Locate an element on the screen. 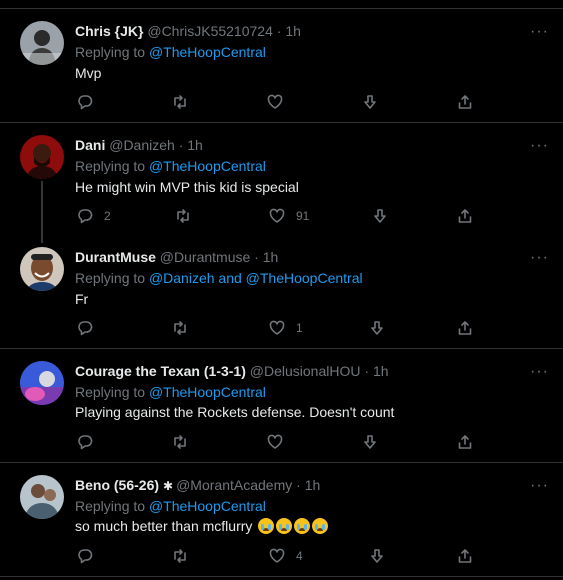  tweet-text: Mvp is located at coordinates (88, 73).